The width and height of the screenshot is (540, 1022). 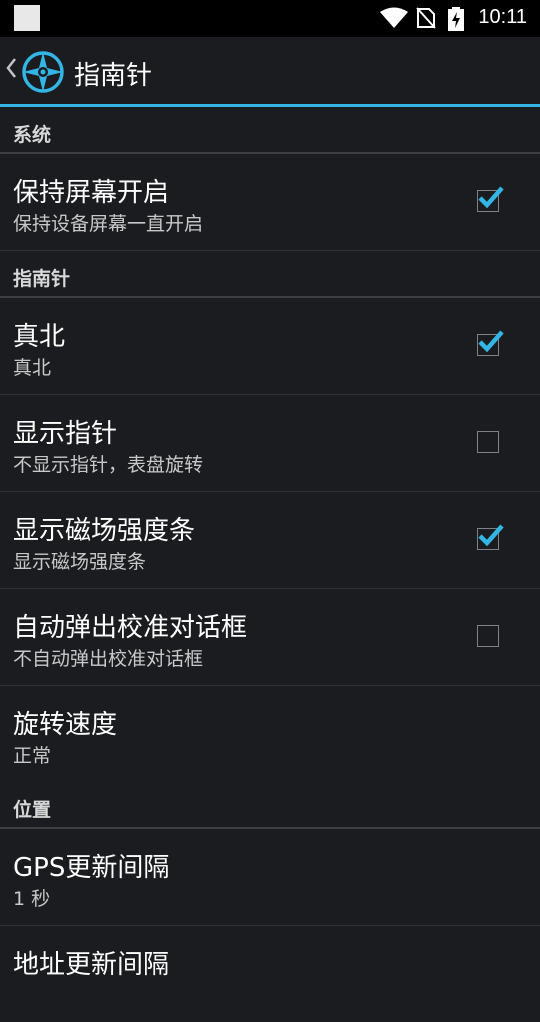 I want to click on pref-title: 地址更新间隔, so click(x=91, y=965).